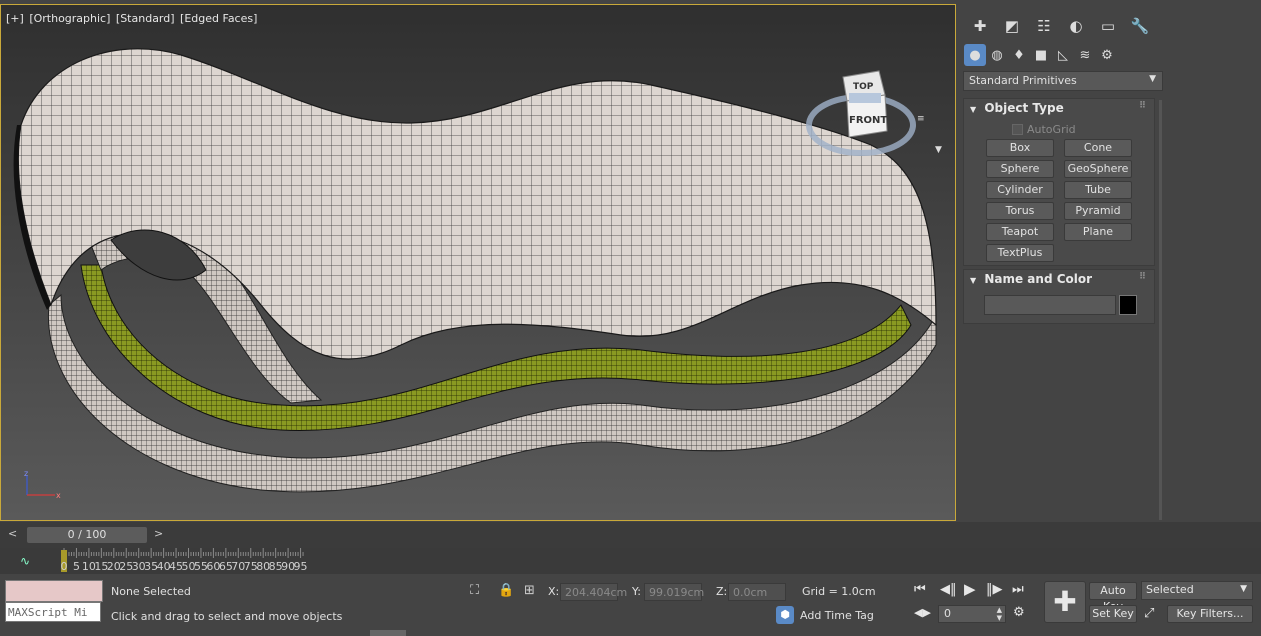 The image size is (1261, 636). What do you see at coordinates (866, 115) in the screenshot?
I see `viewcube: TOP FRONT ≡` at bounding box center [866, 115].